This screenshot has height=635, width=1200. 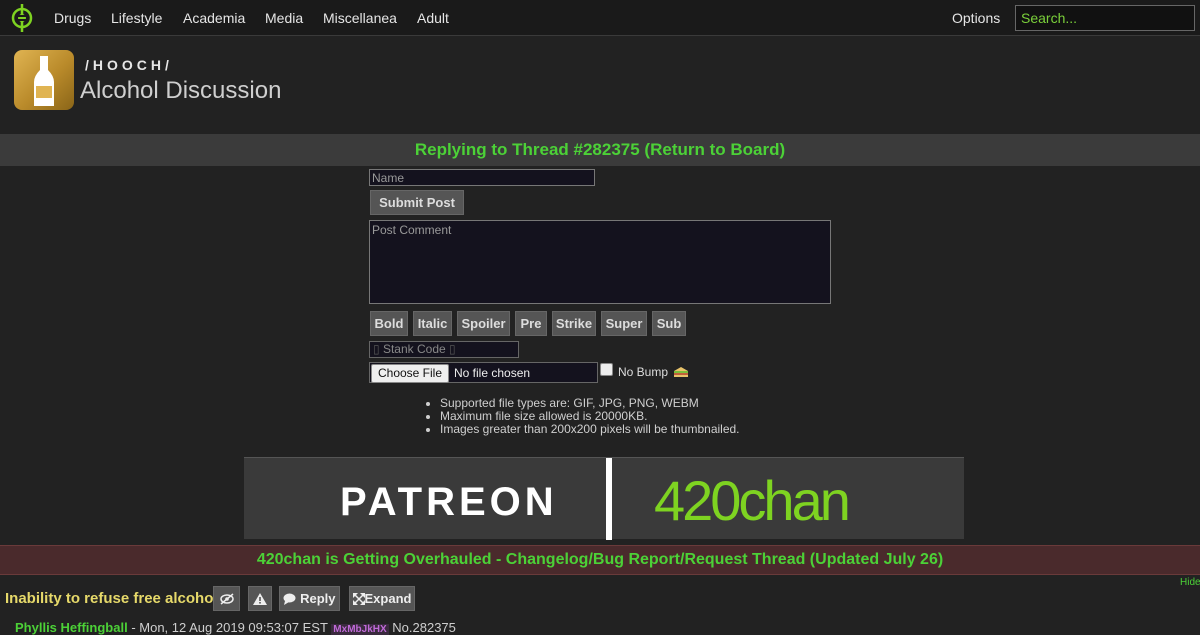 I want to click on expand-label: Expand, so click(x=388, y=598).